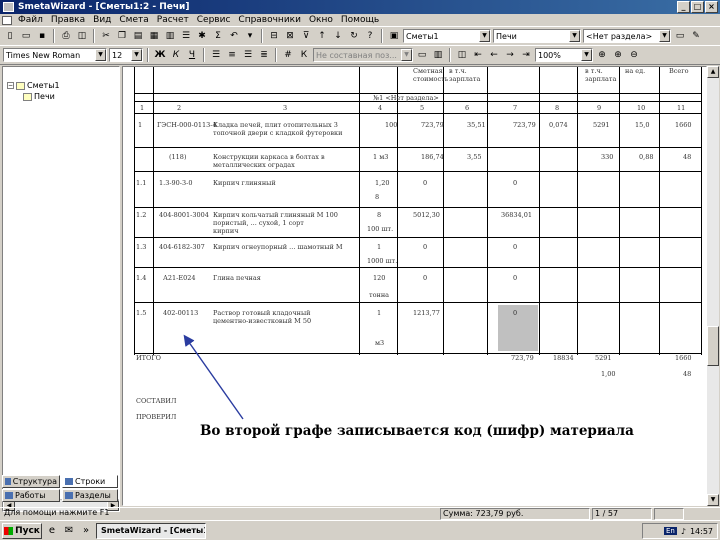  Describe the element at coordinates (154, 36) in the screenshot. I see `table-icon: ▦` at that location.